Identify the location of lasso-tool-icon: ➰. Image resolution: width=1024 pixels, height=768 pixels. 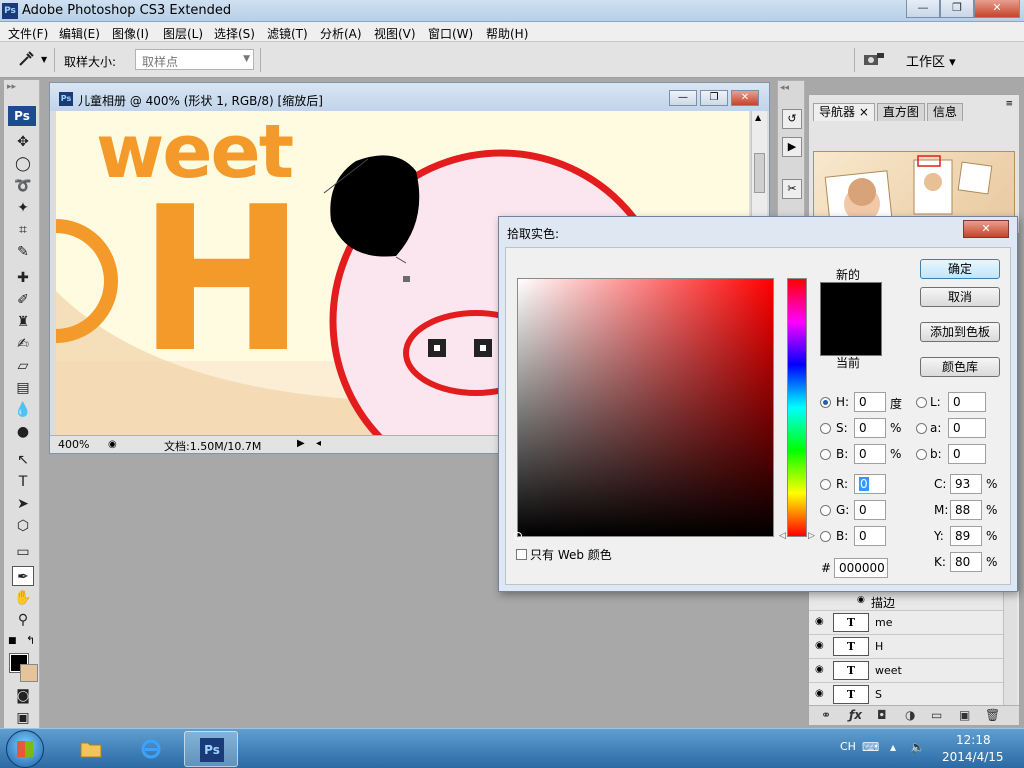
(23, 186).